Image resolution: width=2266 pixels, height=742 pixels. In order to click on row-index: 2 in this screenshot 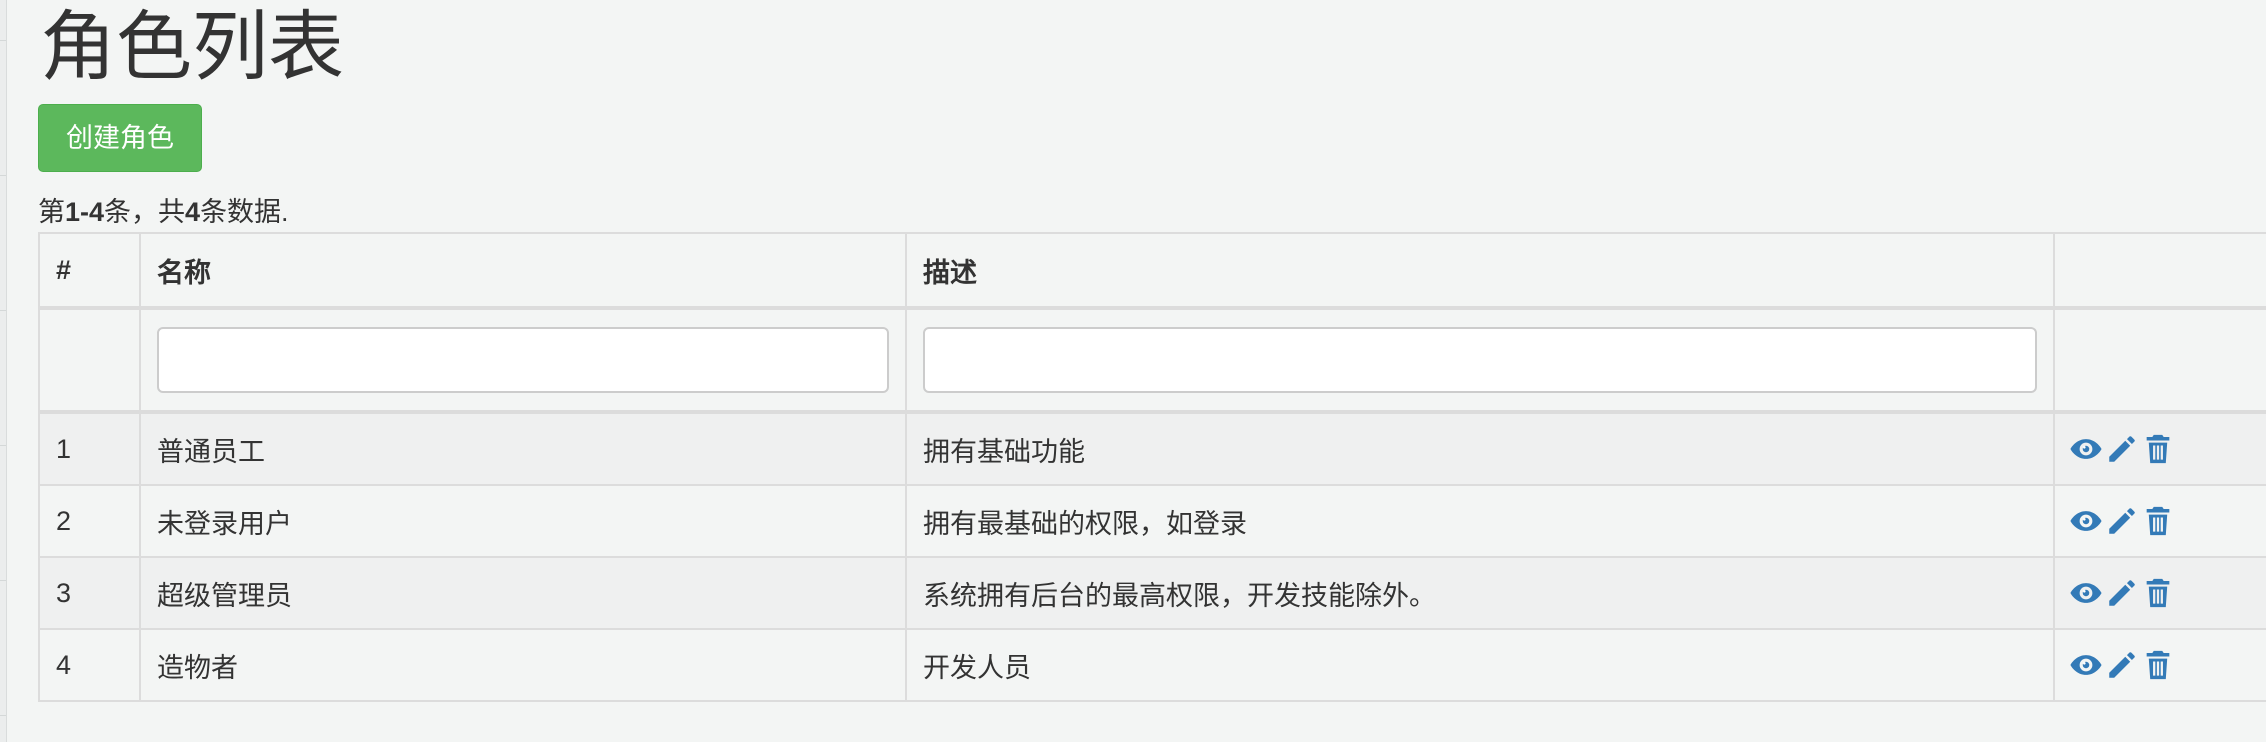, I will do `click(89, 521)`.